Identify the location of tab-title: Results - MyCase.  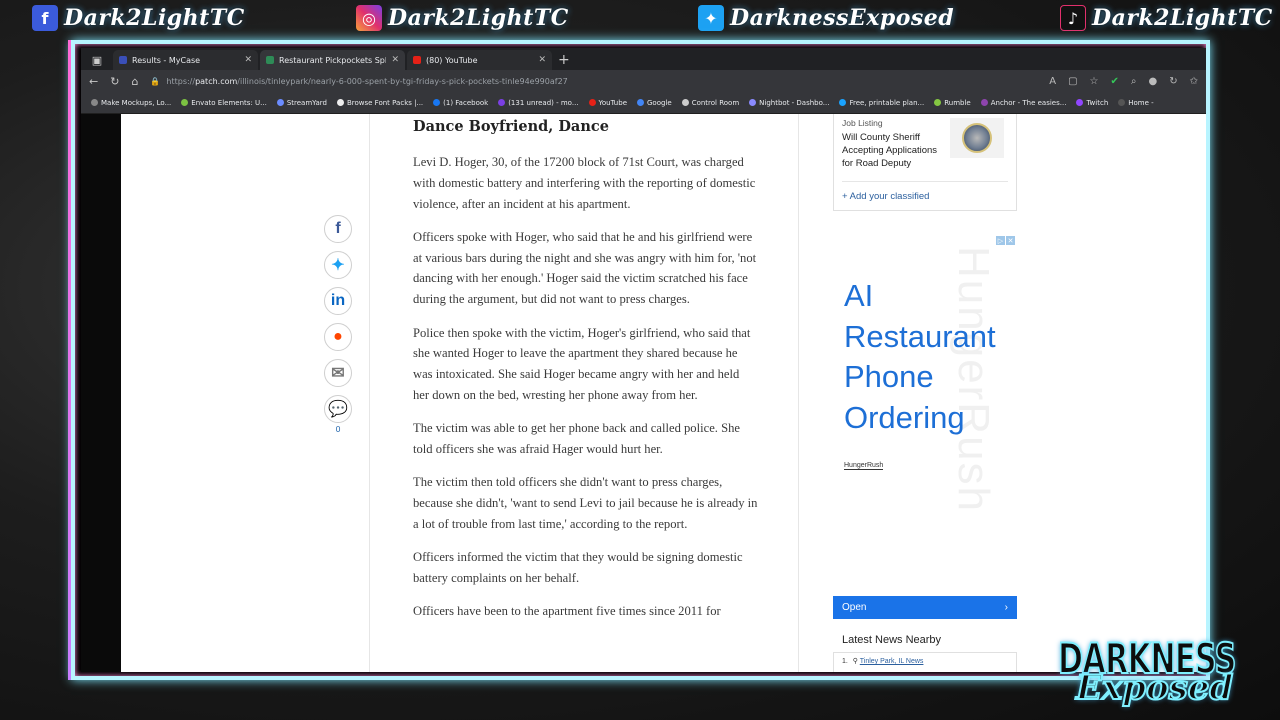
(166, 60).